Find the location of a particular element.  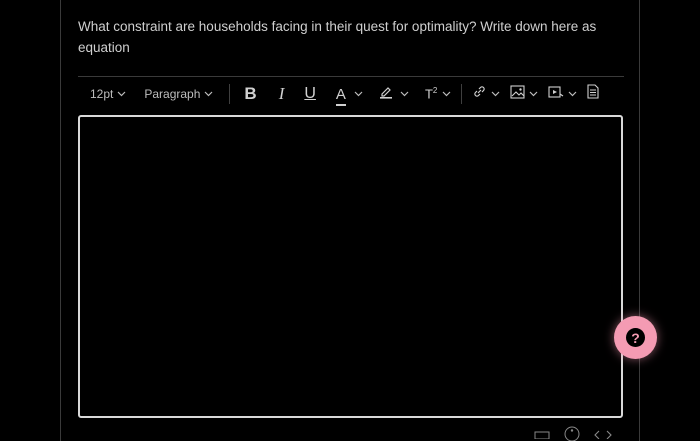

accessibility-icon is located at coordinates (572, 433).